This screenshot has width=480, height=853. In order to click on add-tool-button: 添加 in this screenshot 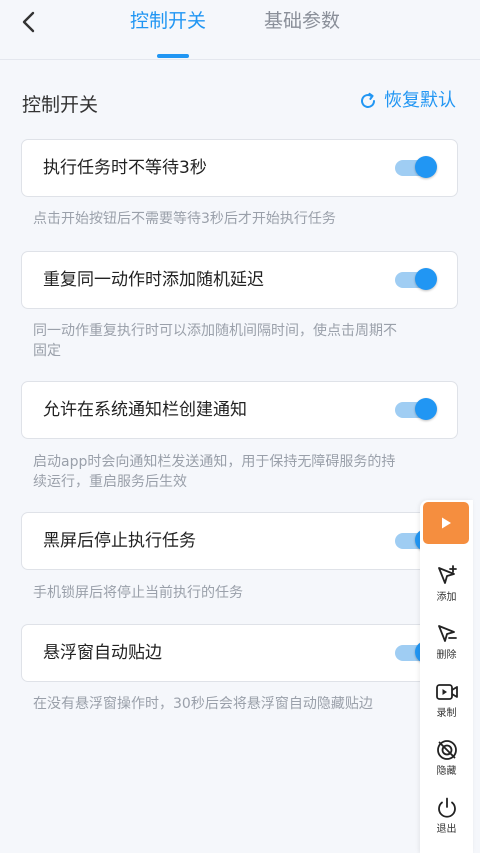, I will do `click(446, 584)`.